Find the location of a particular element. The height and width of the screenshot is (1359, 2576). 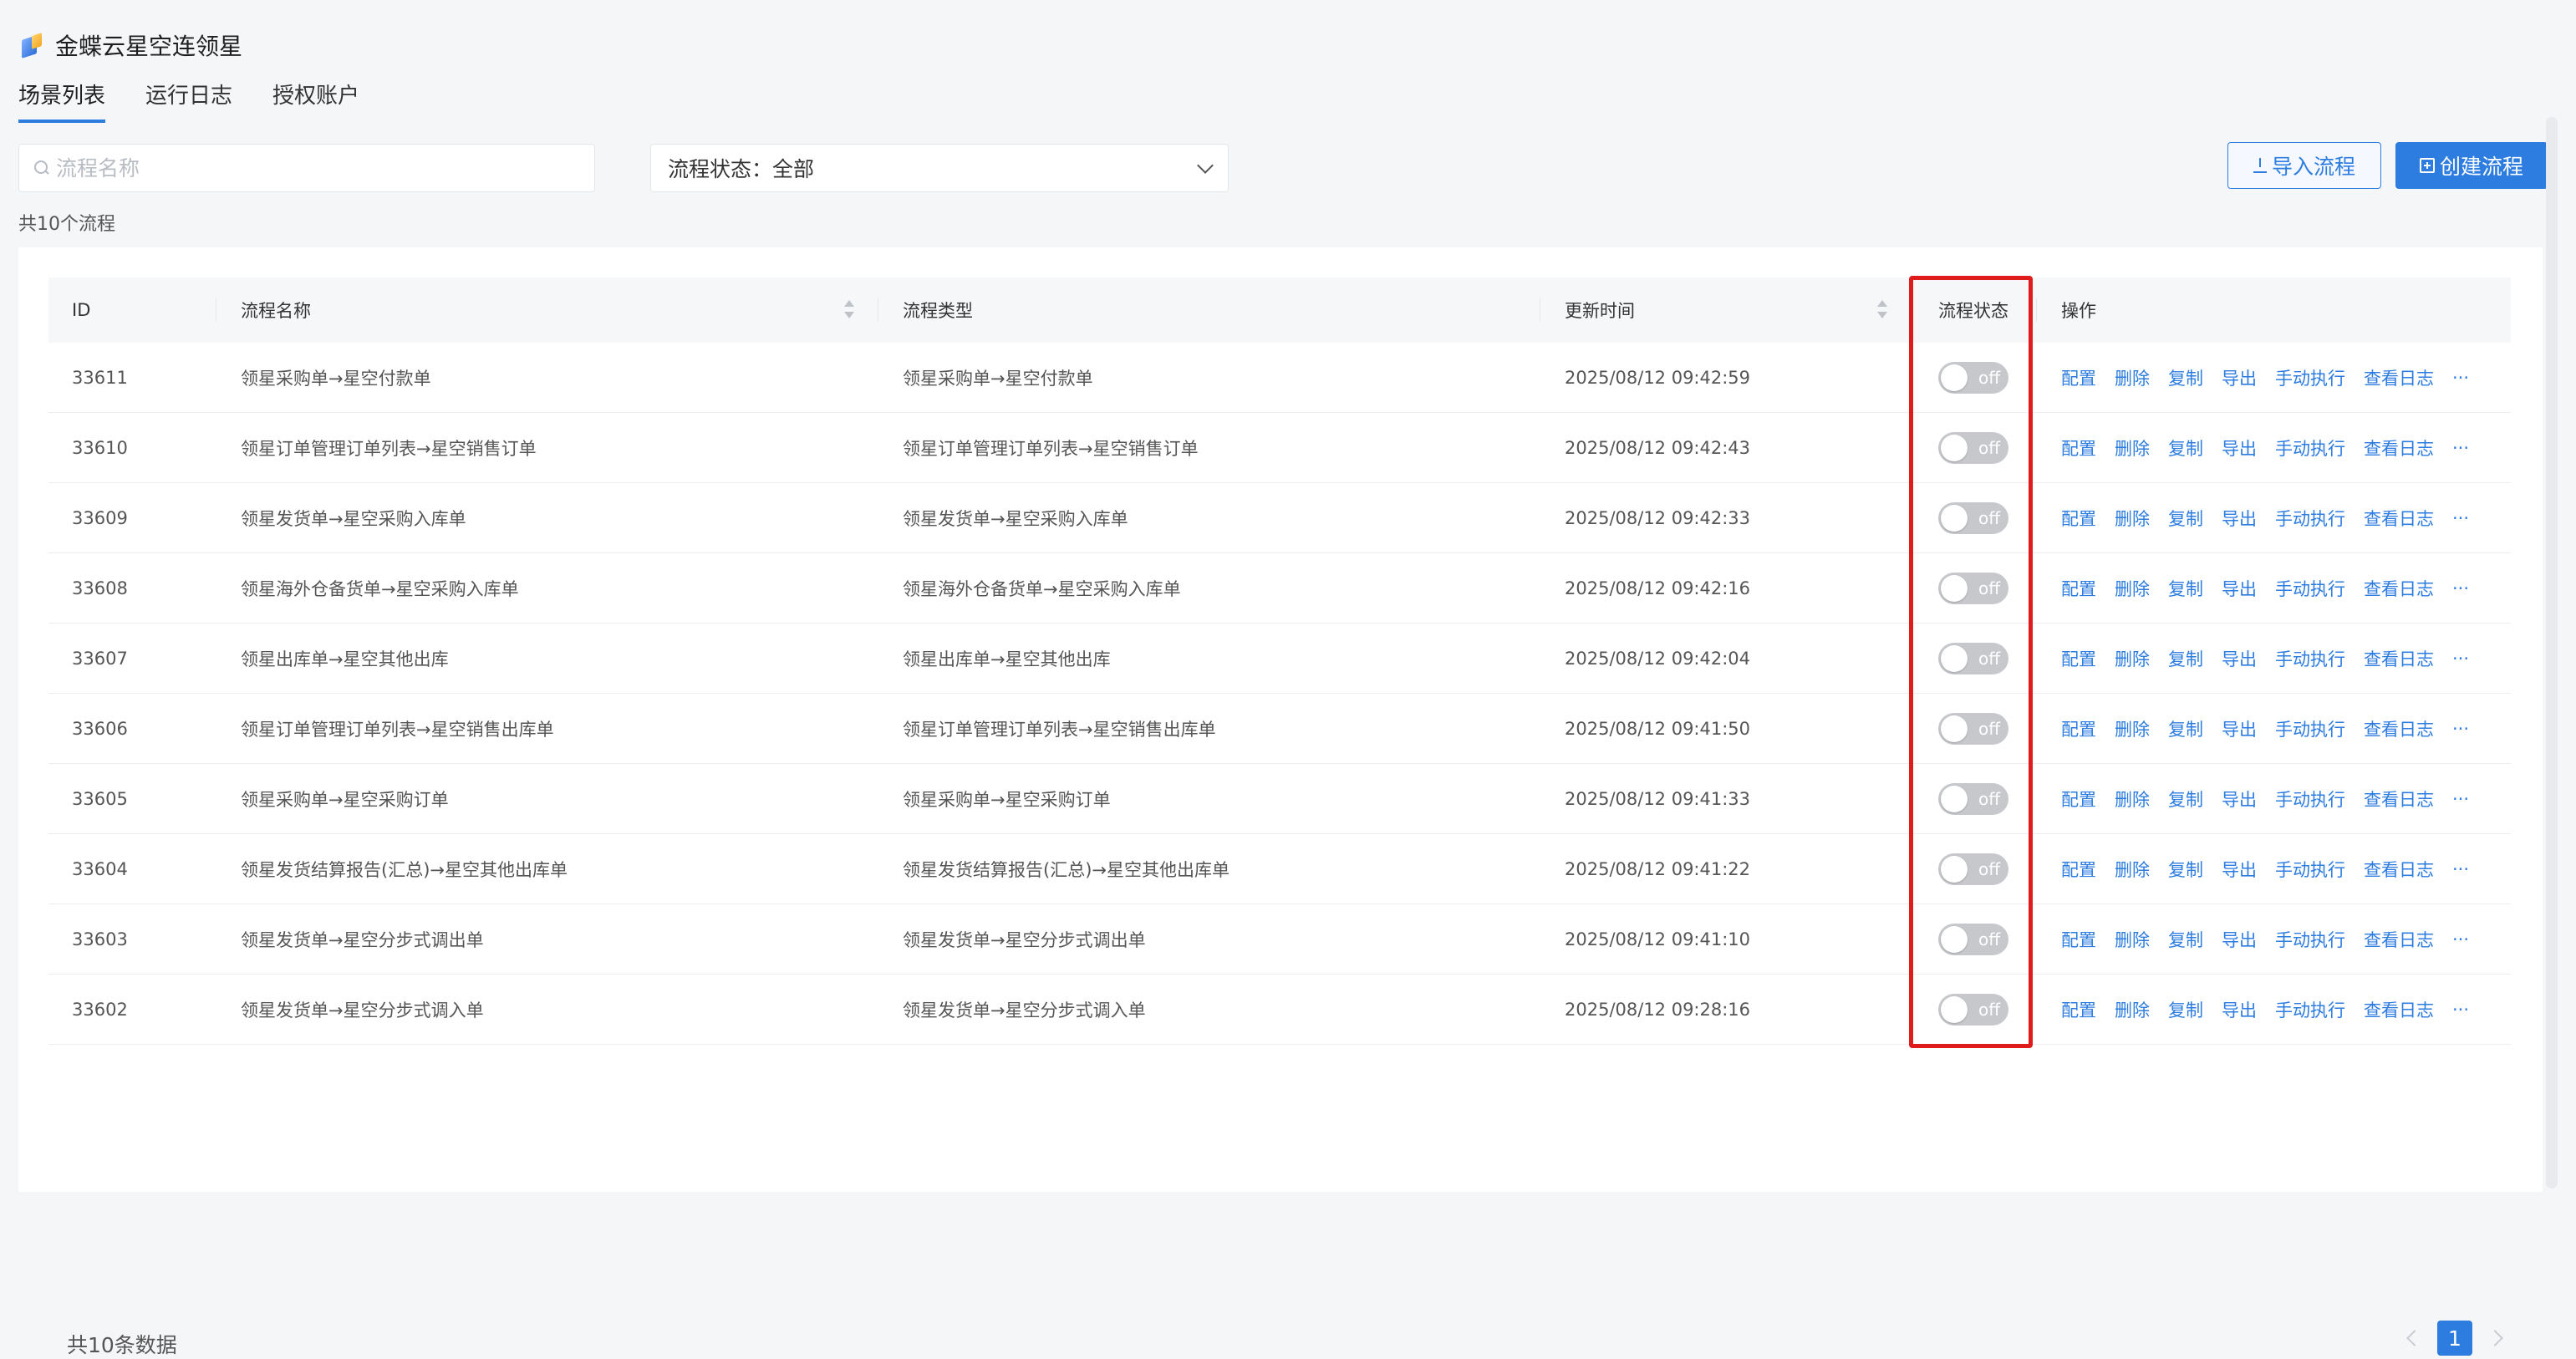

search-input is located at coordinates (306, 168).